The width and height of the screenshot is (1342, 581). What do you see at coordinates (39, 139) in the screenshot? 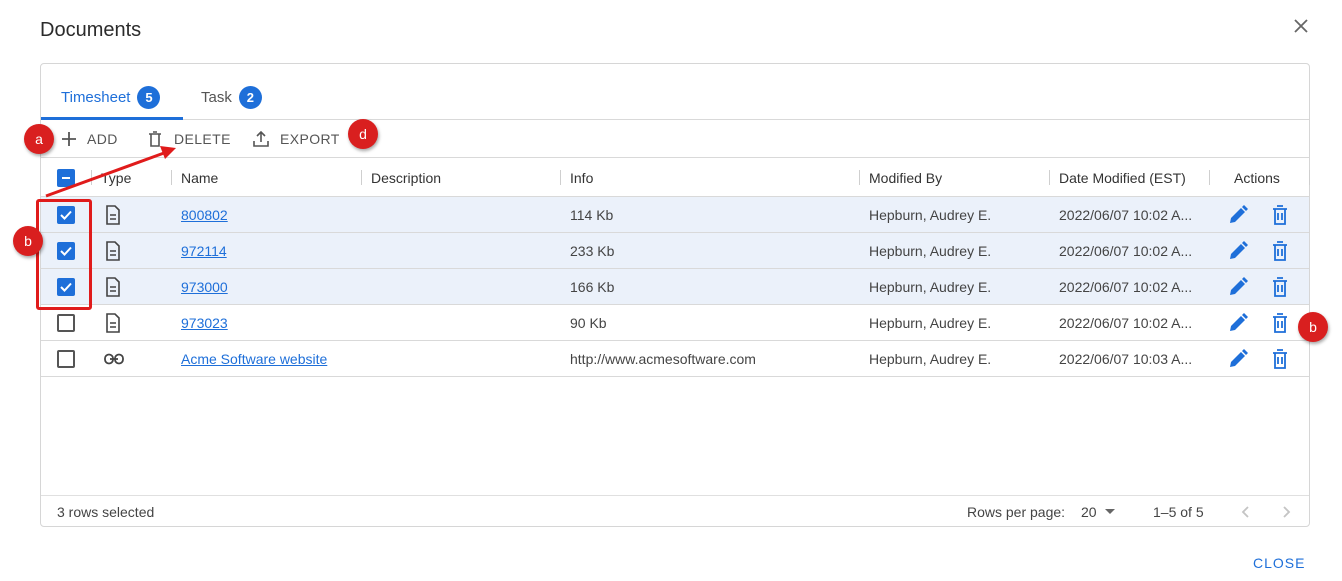
I see `callout-a: a` at bounding box center [39, 139].